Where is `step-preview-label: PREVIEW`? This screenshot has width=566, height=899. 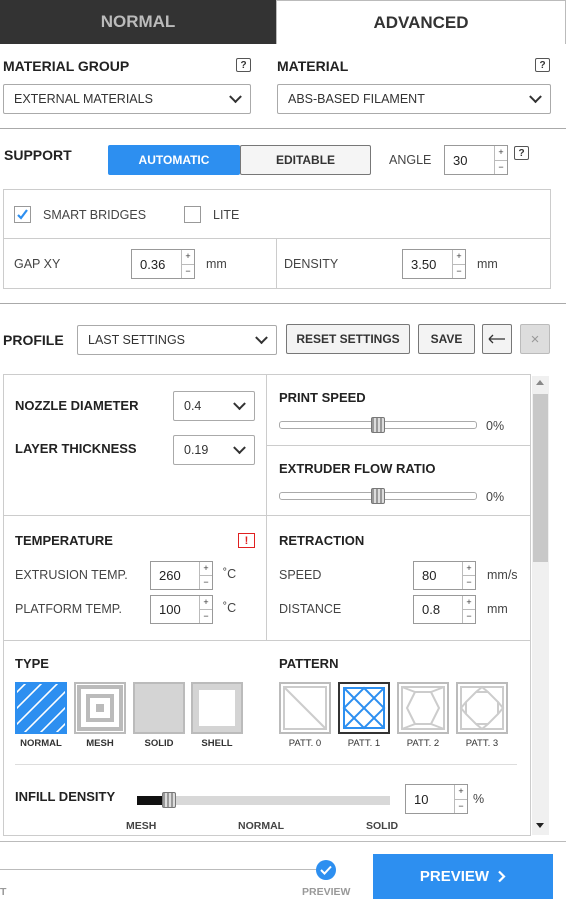
step-preview-label: PREVIEW is located at coordinates (326, 892).